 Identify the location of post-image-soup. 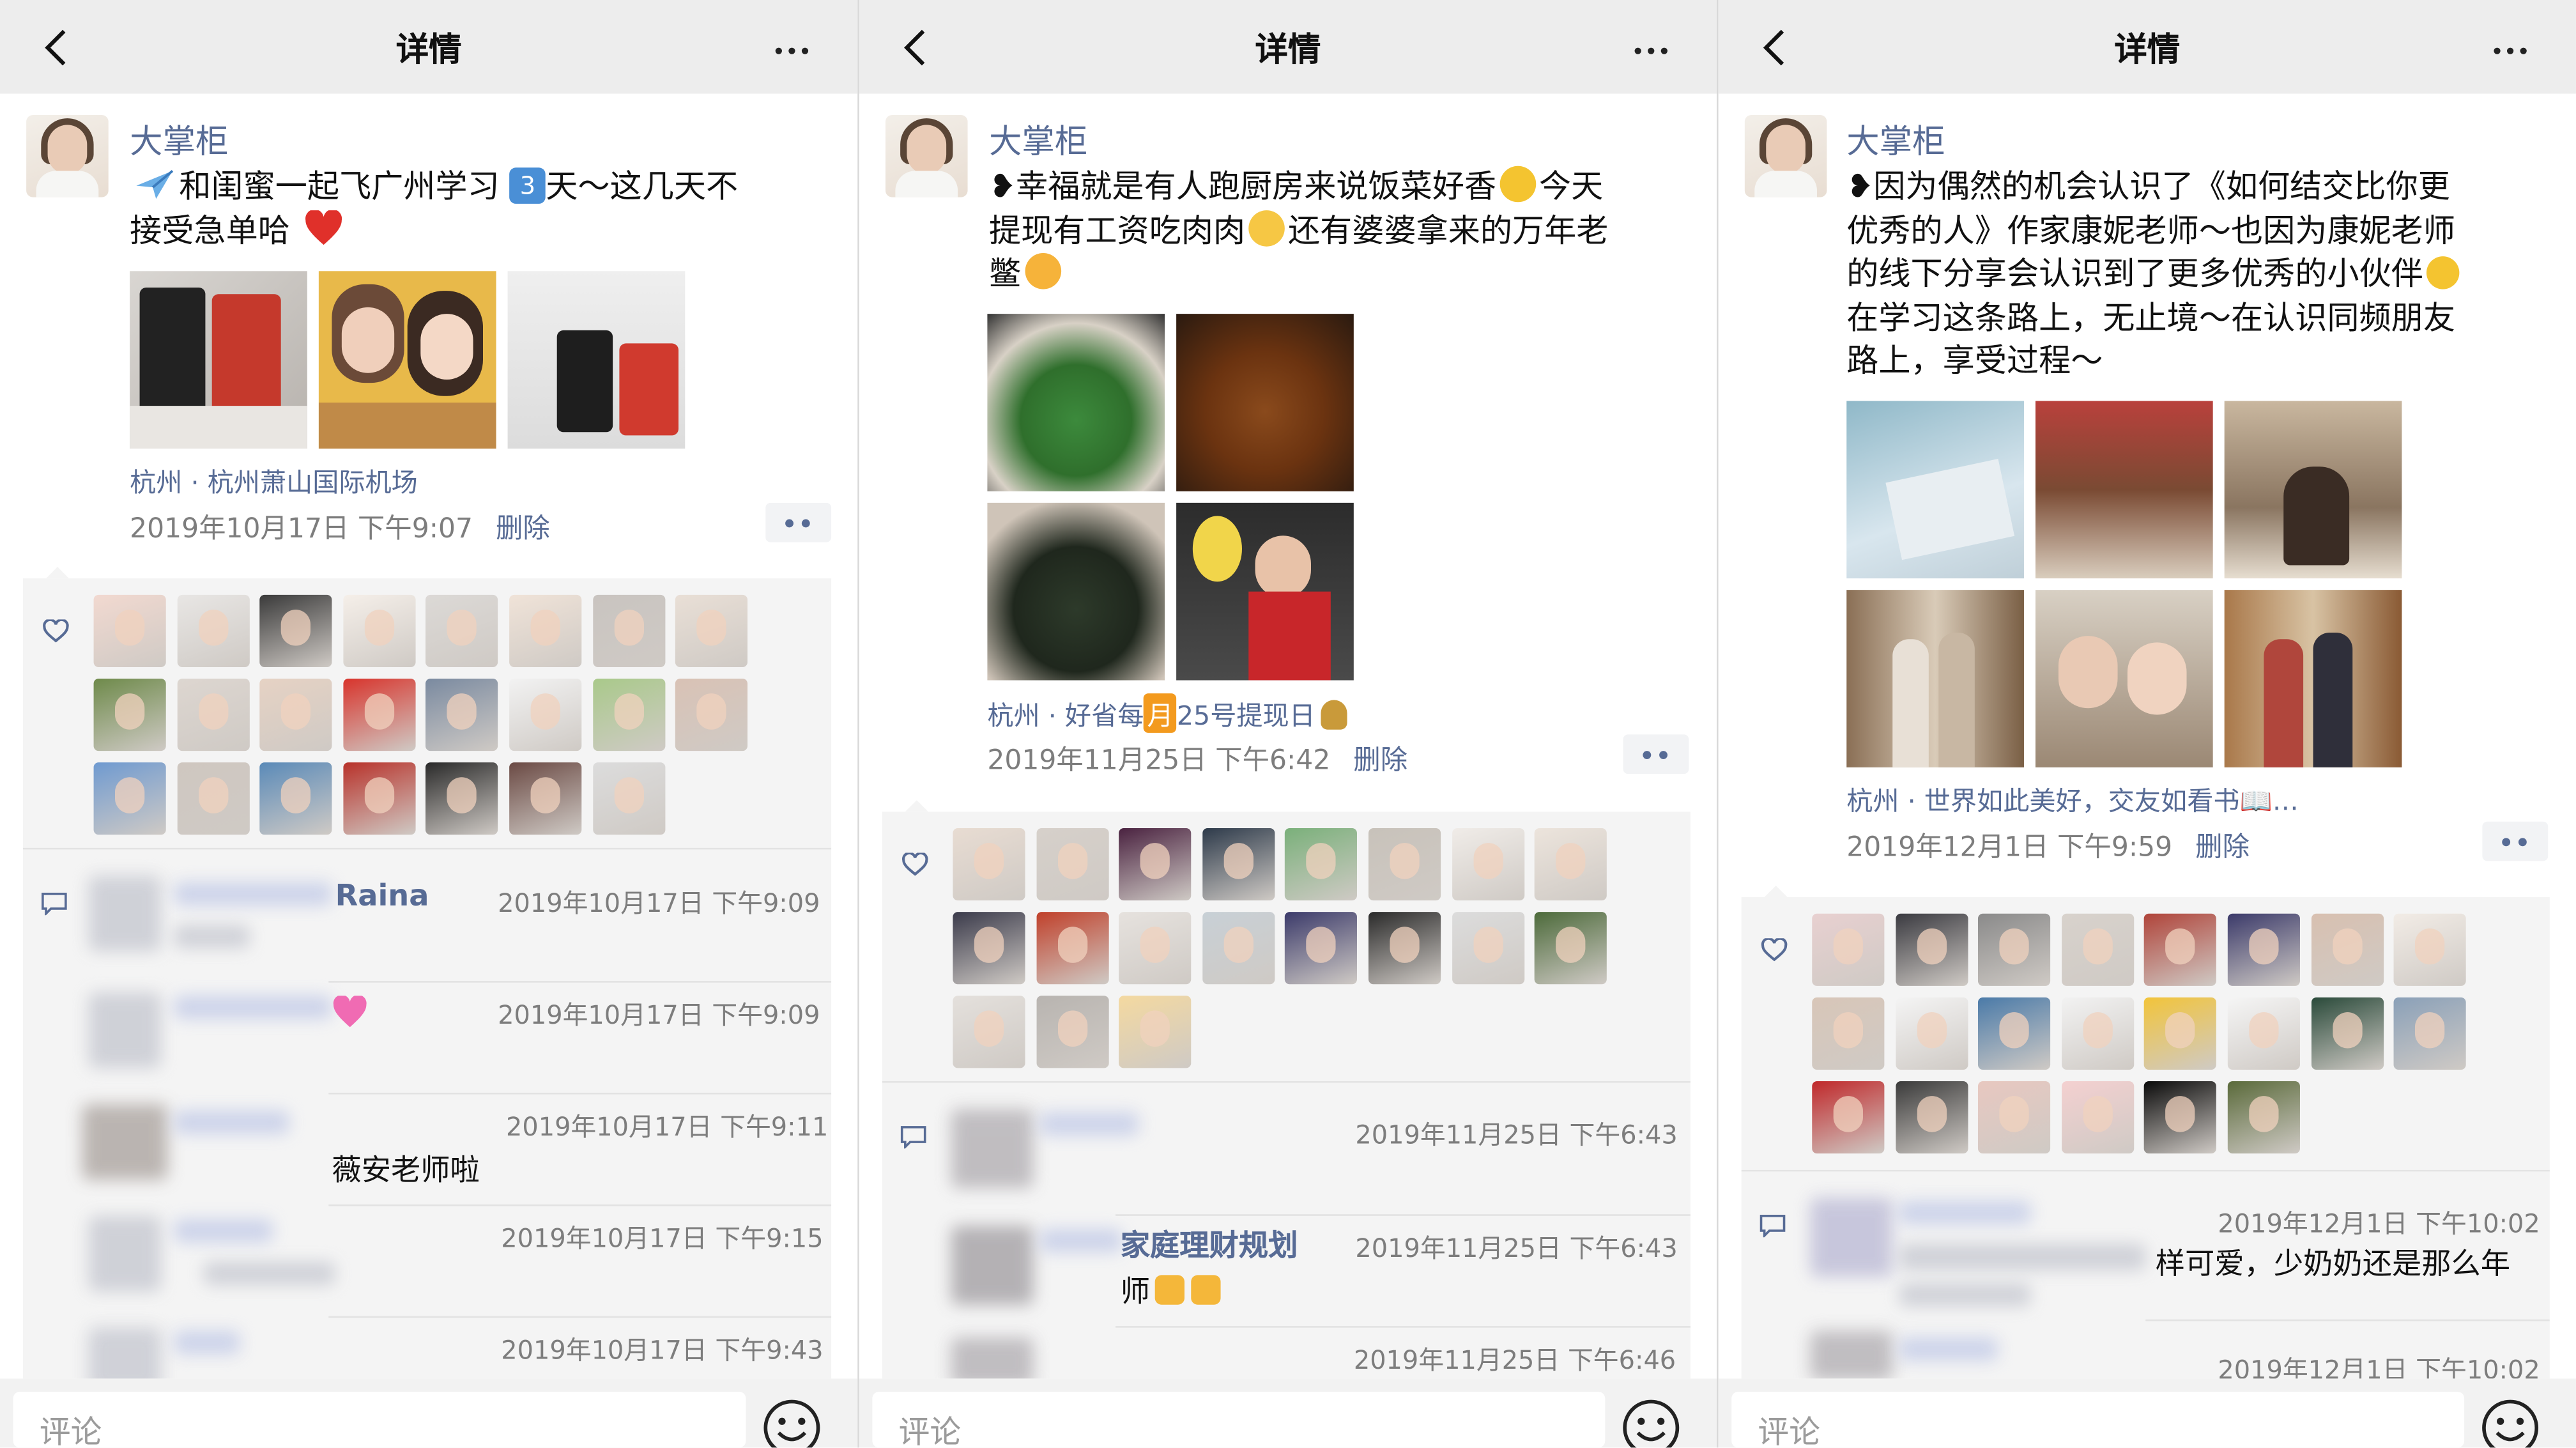
(1076, 591).